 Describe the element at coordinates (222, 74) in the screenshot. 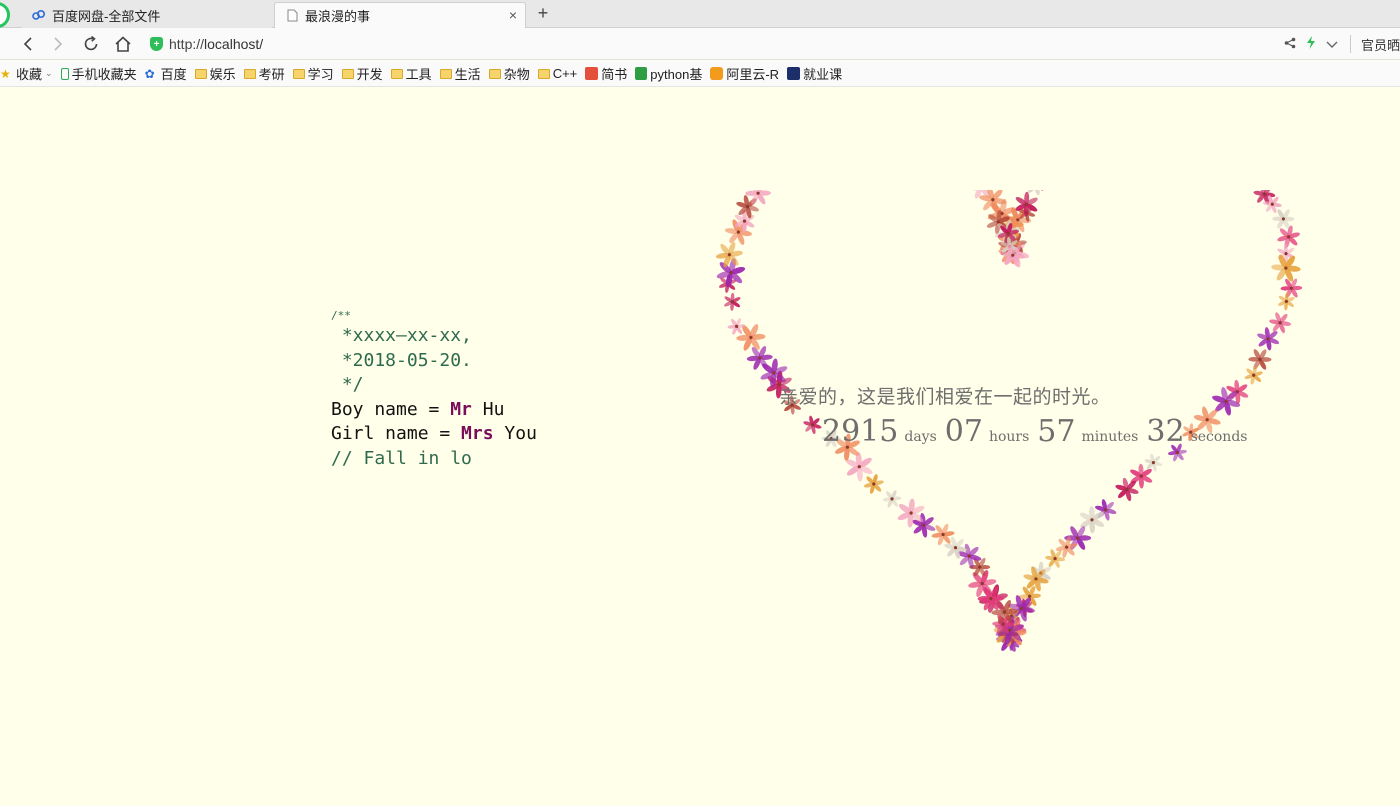

I see `bookmark-label: 娱乐` at that location.